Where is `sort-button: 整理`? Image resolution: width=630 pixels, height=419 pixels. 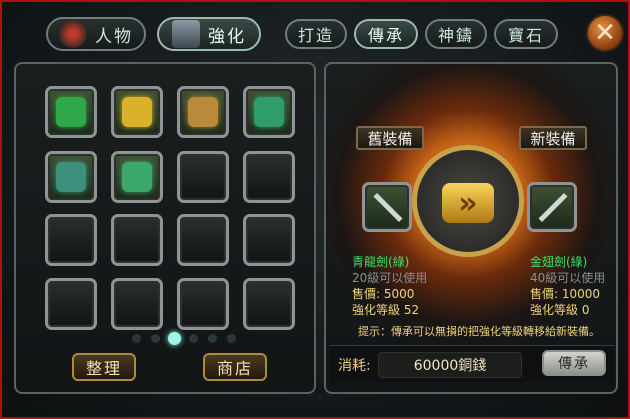
sort-button: 整理 is located at coordinates (104, 367).